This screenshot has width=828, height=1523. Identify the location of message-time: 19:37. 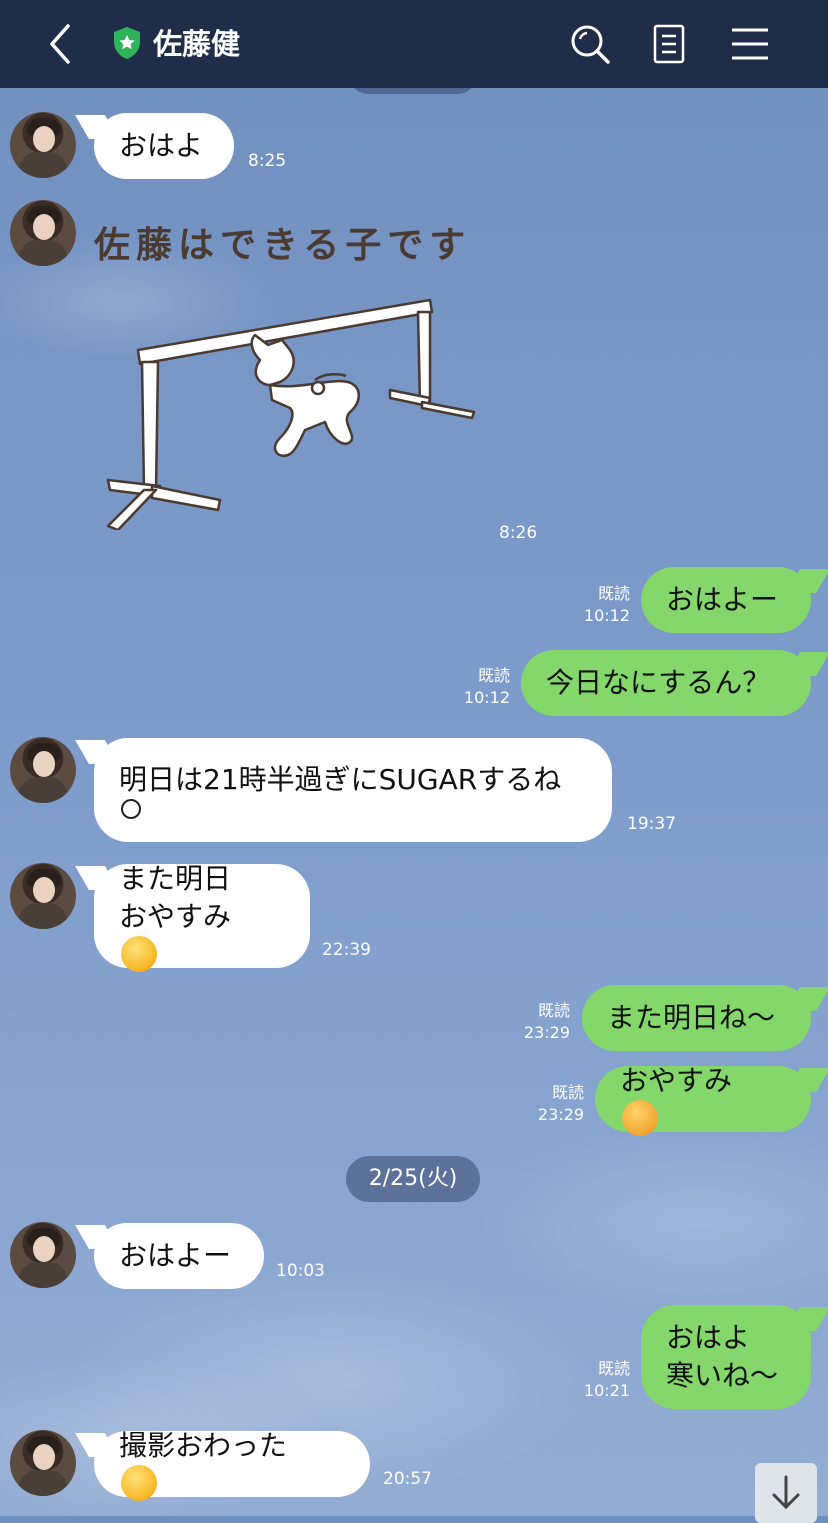
(651, 824).